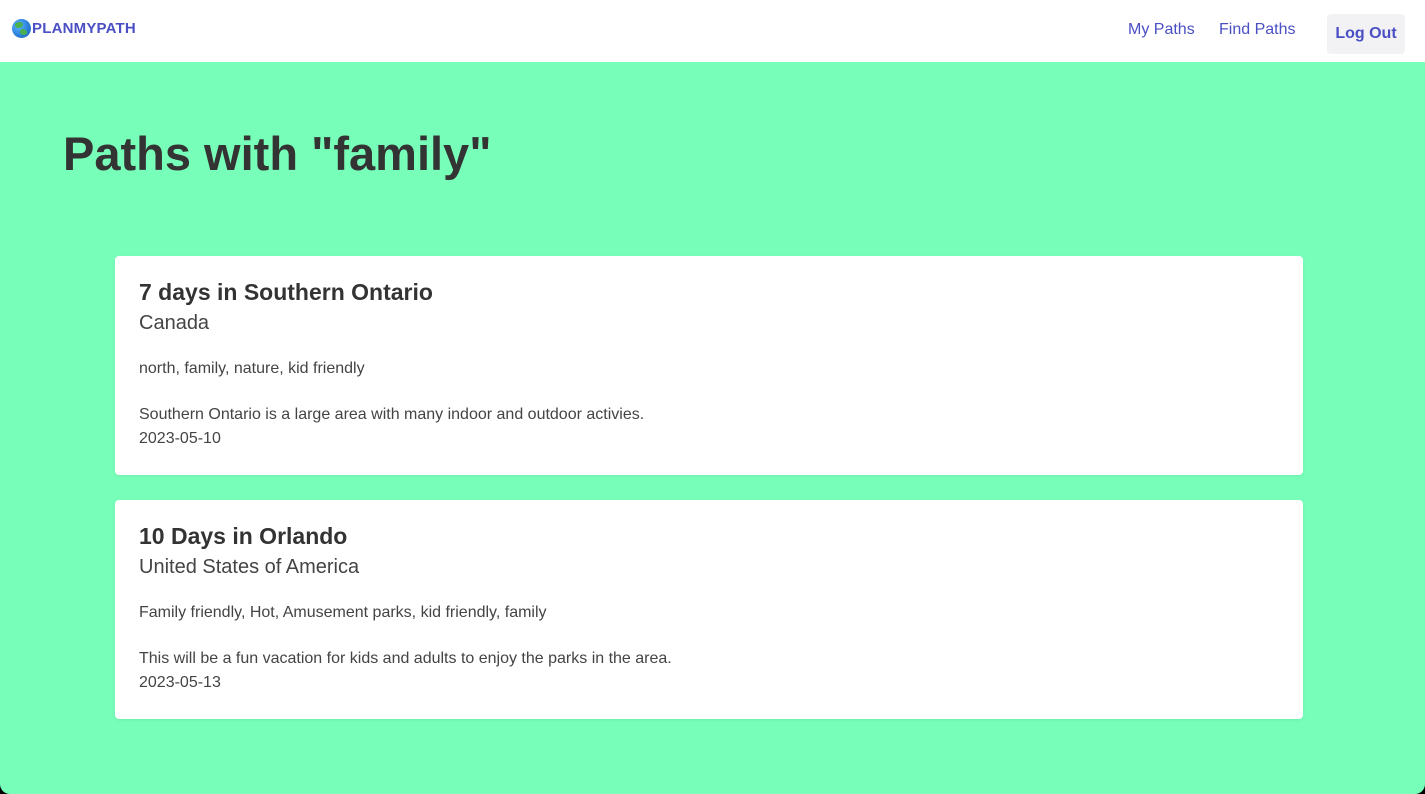 Image resolution: width=1425 pixels, height=794 pixels. What do you see at coordinates (1161, 30) in the screenshot?
I see `nav-link-my-paths: My Paths` at bounding box center [1161, 30].